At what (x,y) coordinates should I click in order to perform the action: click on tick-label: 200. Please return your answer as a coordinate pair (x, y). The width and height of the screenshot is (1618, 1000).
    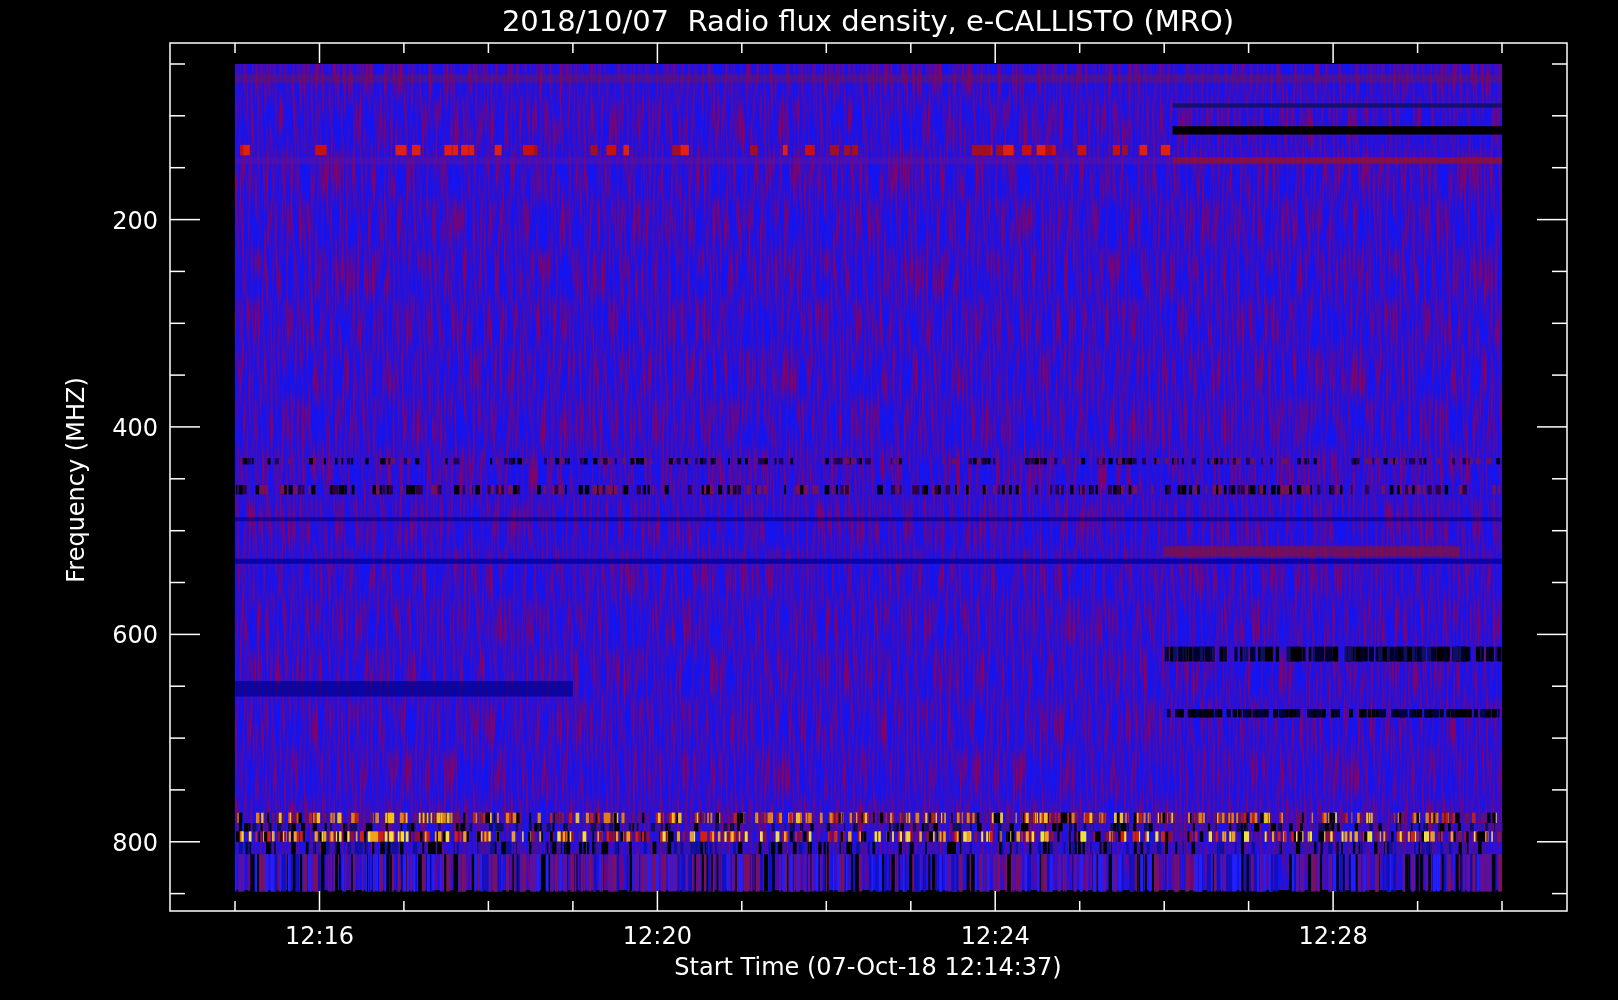
    Looking at the image, I should click on (135, 220).